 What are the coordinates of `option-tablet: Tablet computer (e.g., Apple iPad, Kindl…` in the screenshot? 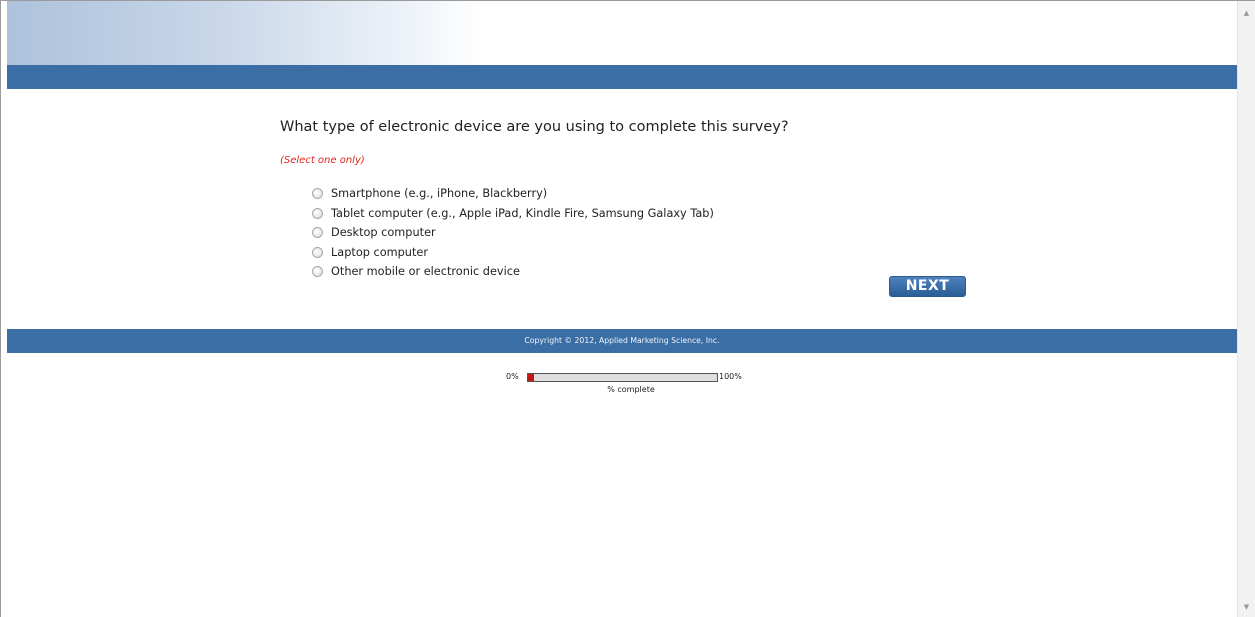 It's located at (513, 214).